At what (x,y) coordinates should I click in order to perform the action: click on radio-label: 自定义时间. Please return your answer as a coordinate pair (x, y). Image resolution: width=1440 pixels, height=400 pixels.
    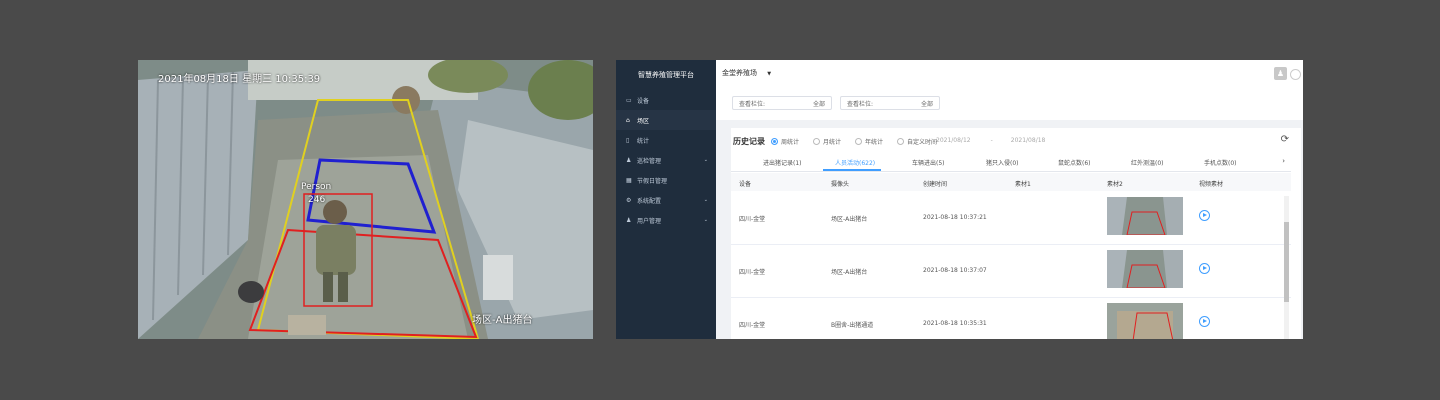
    Looking at the image, I should click on (922, 142).